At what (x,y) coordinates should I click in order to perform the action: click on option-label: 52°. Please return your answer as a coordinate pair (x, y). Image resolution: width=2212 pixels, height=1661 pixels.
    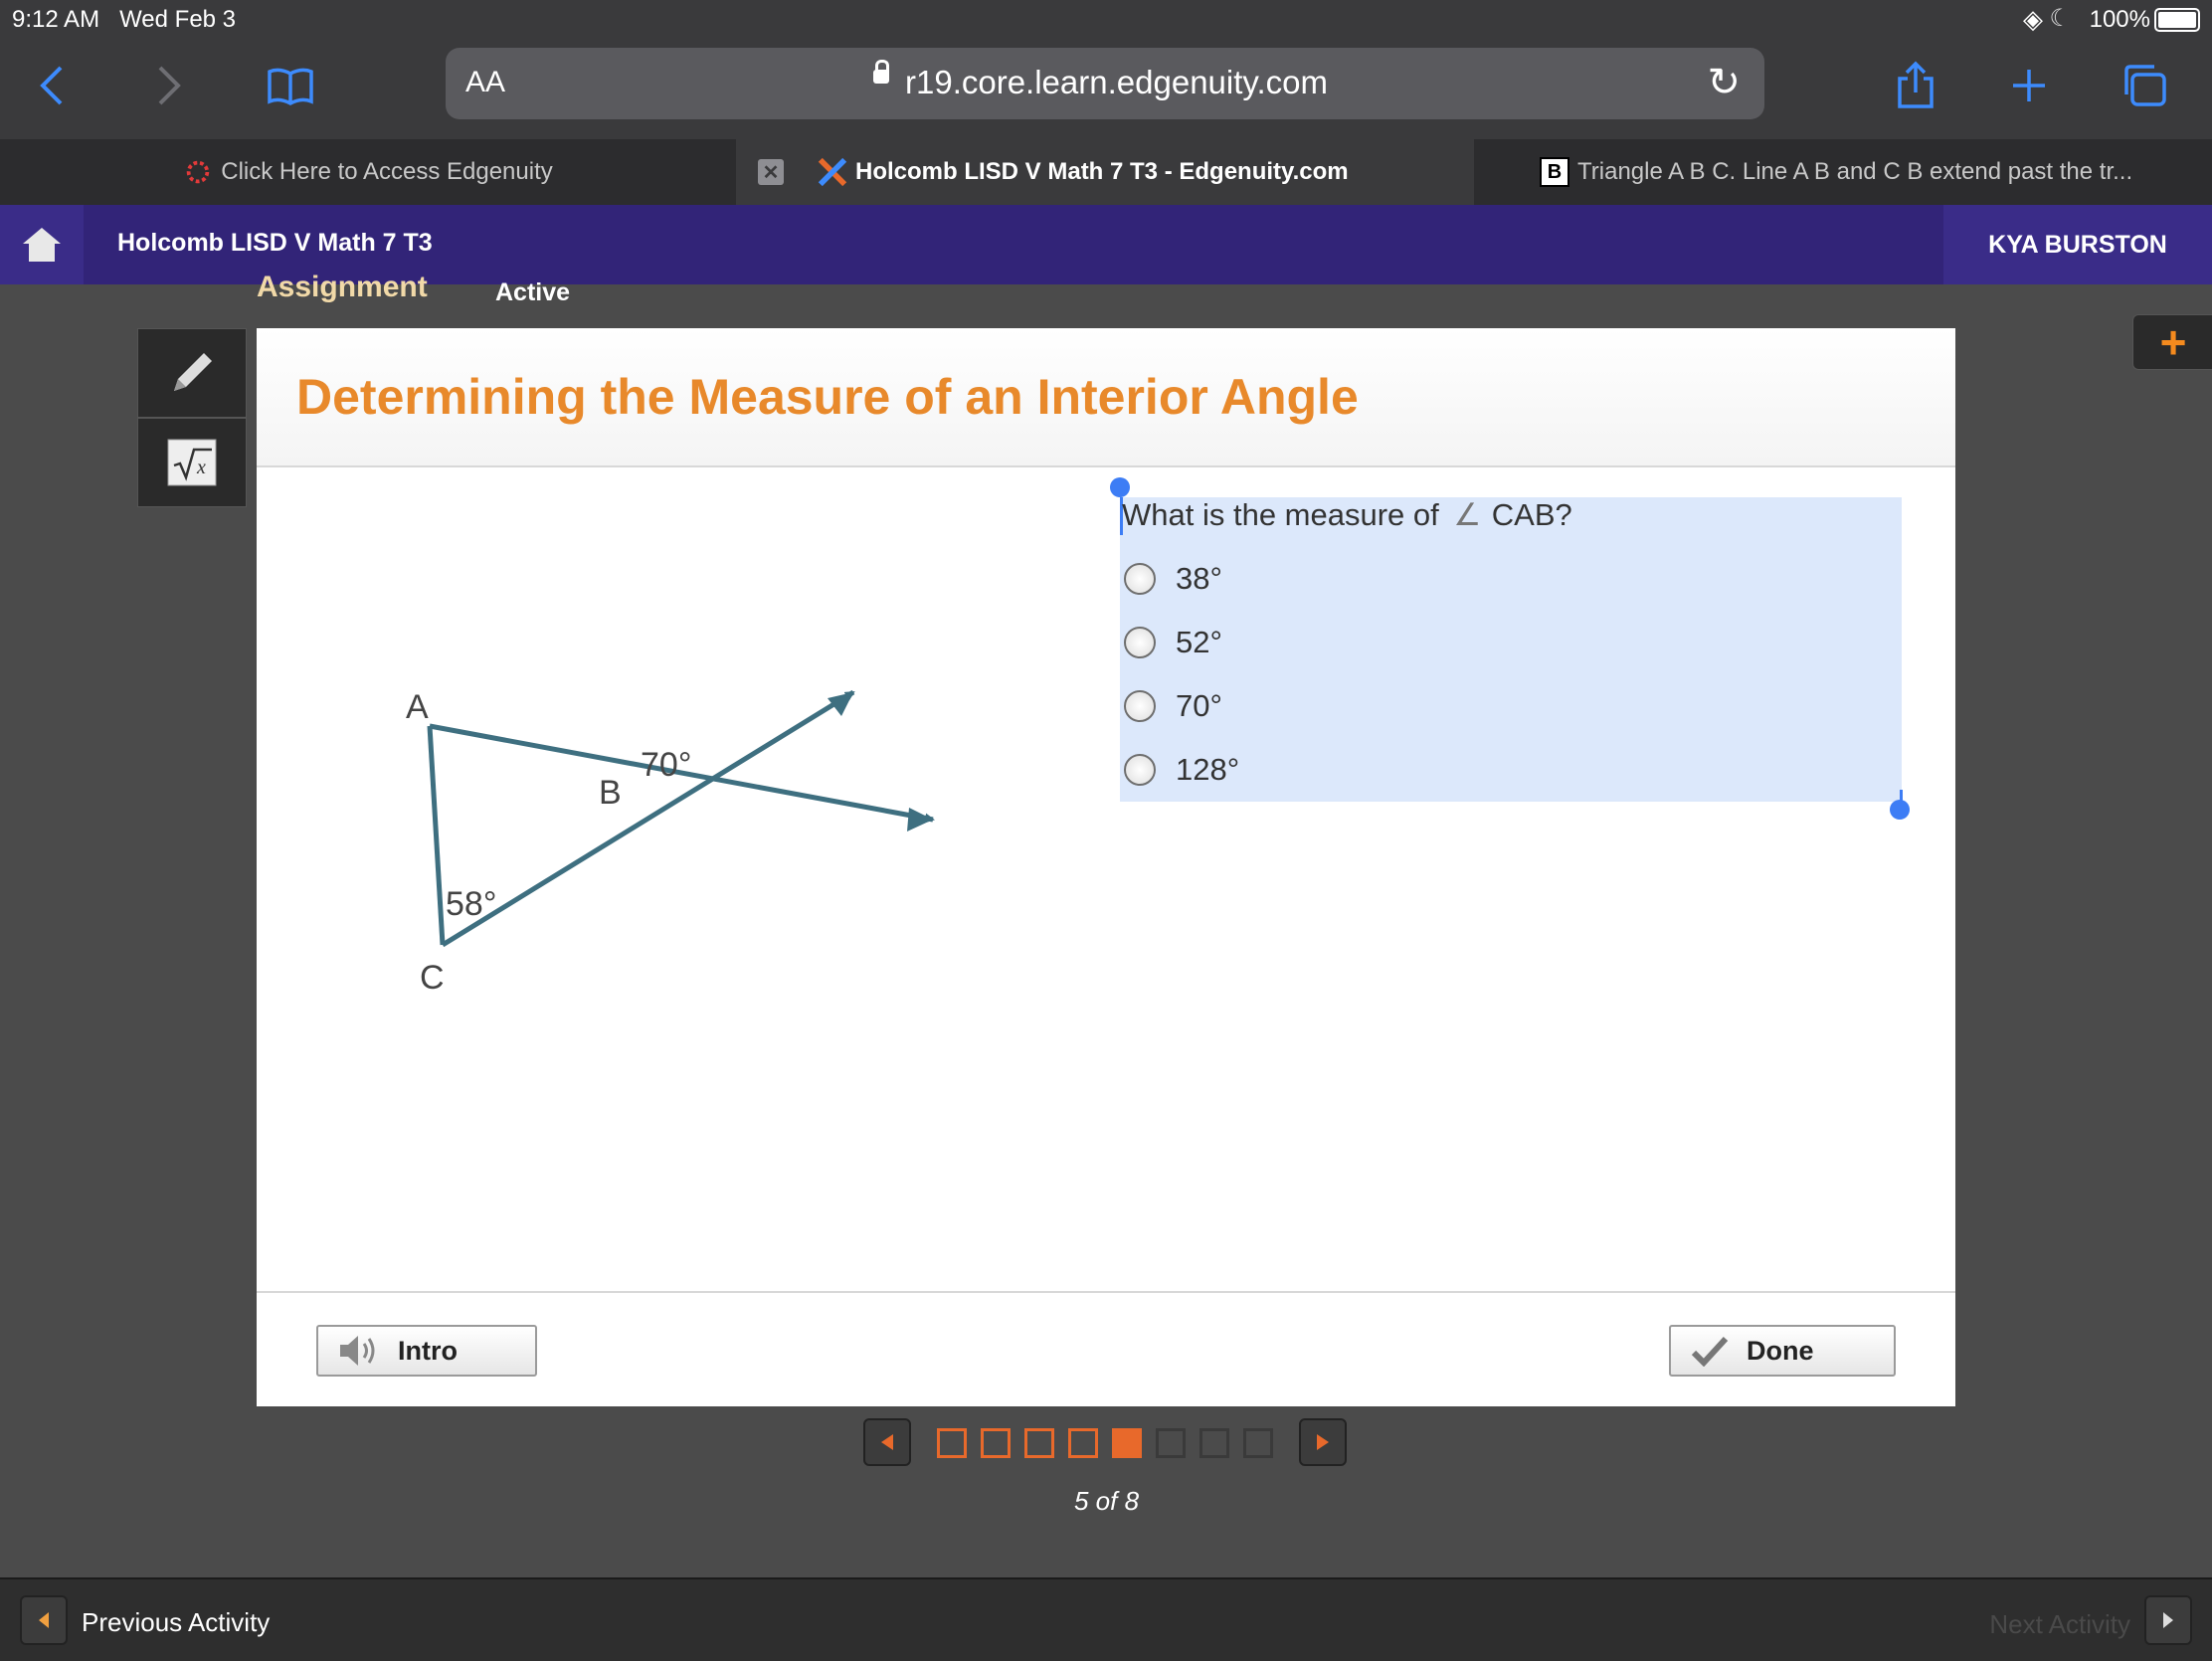
    Looking at the image, I should click on (1199, 642).